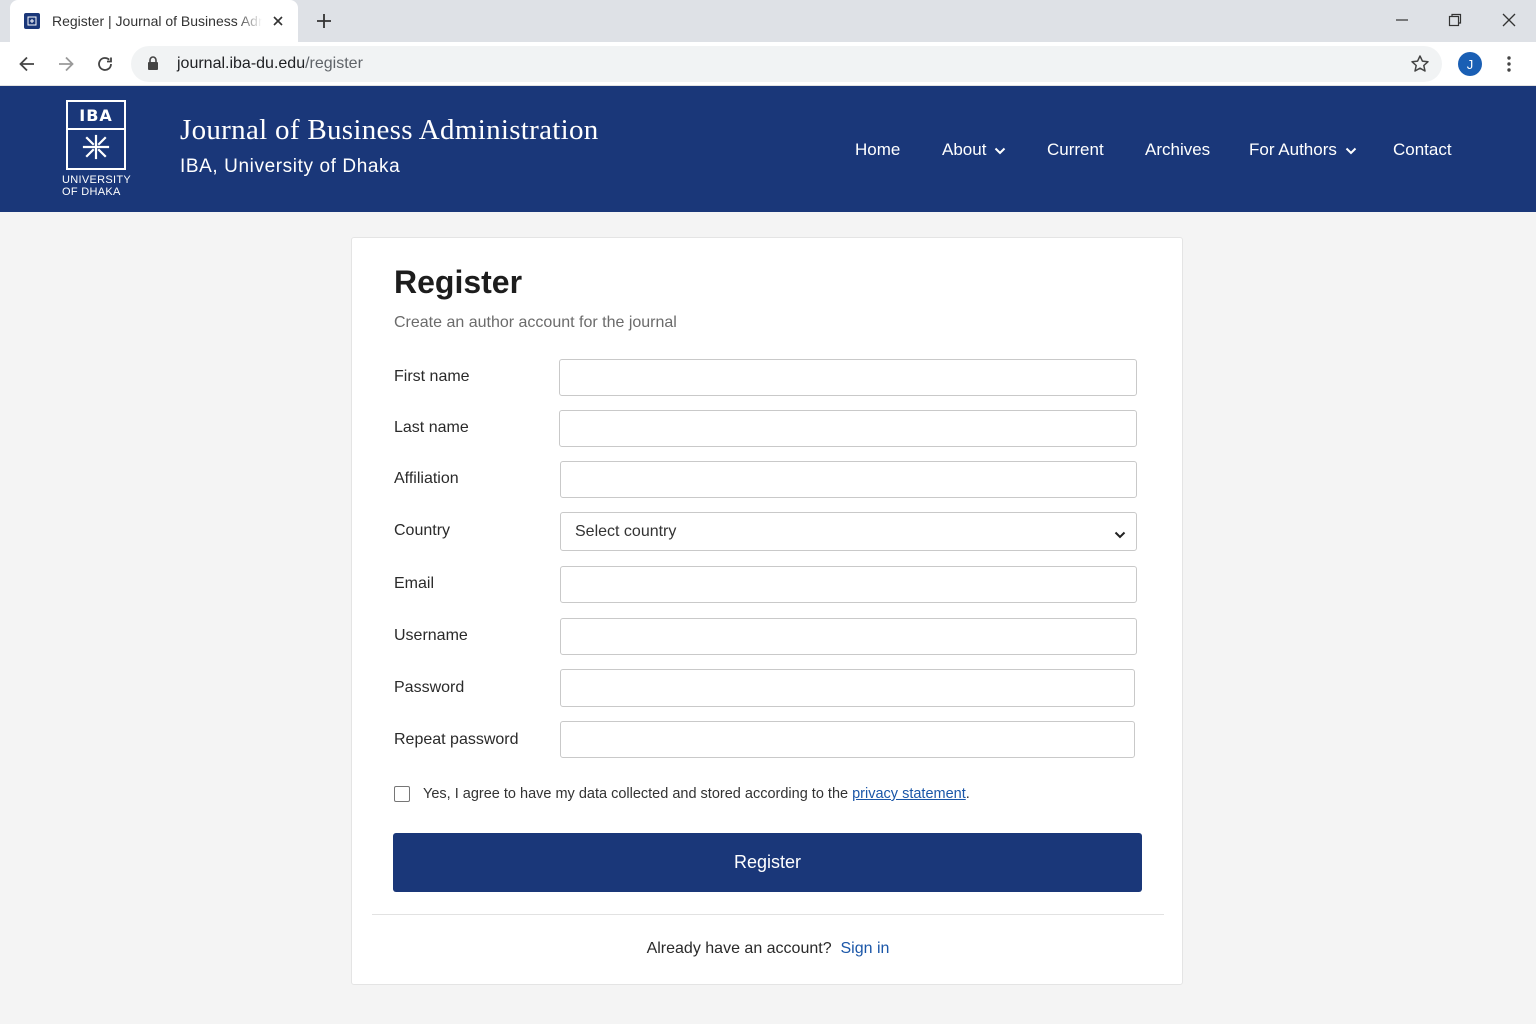  Describe the element at coordinates (848, 377) in the screenshot. I see `first-name-input` at that location.